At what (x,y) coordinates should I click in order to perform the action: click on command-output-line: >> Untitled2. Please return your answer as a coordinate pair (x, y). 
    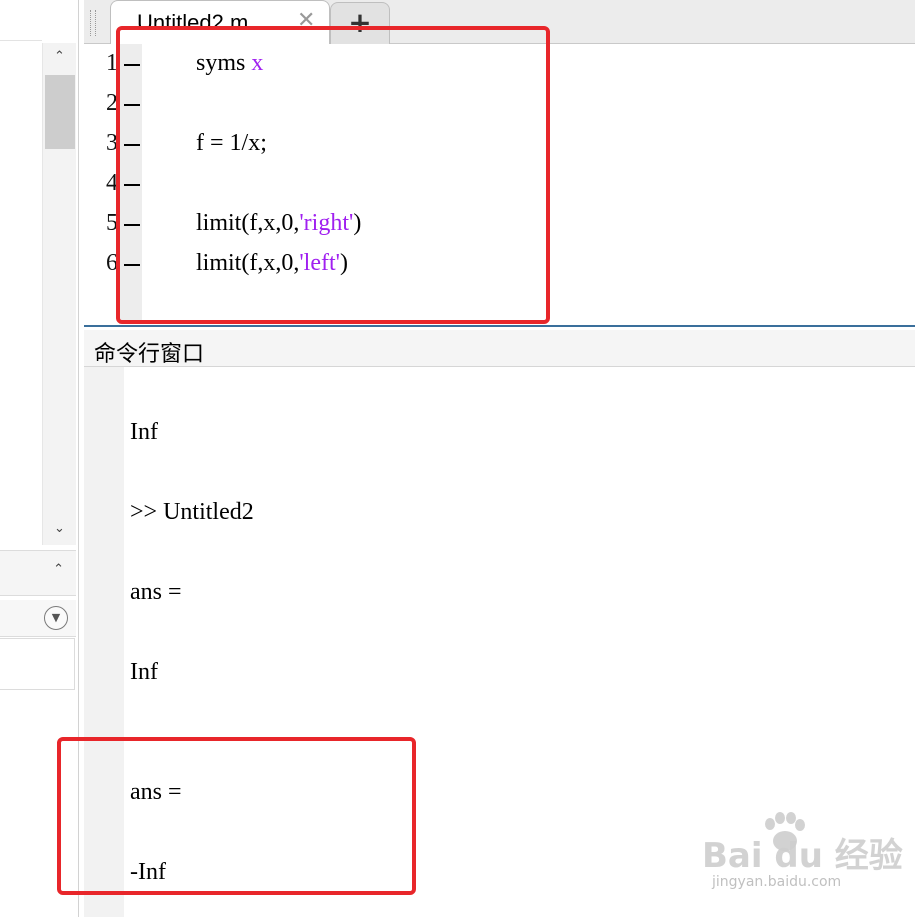
    Looking at the image, I should click on (192, 512).